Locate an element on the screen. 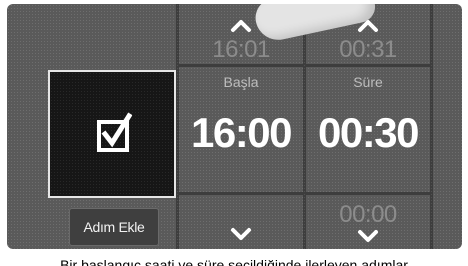 This screenshot has width=468, height=266. duration-previous-time: 00:00 is located at coordinates (368, 214).